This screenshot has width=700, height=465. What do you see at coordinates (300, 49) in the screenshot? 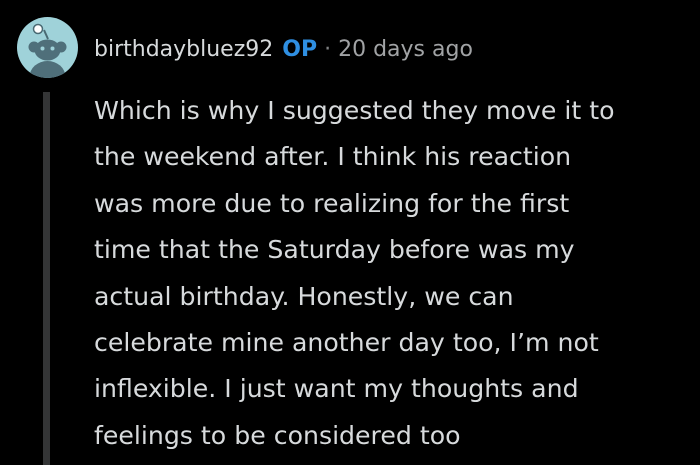
I see `op-badge: OP` at bounding box center [300, 49].